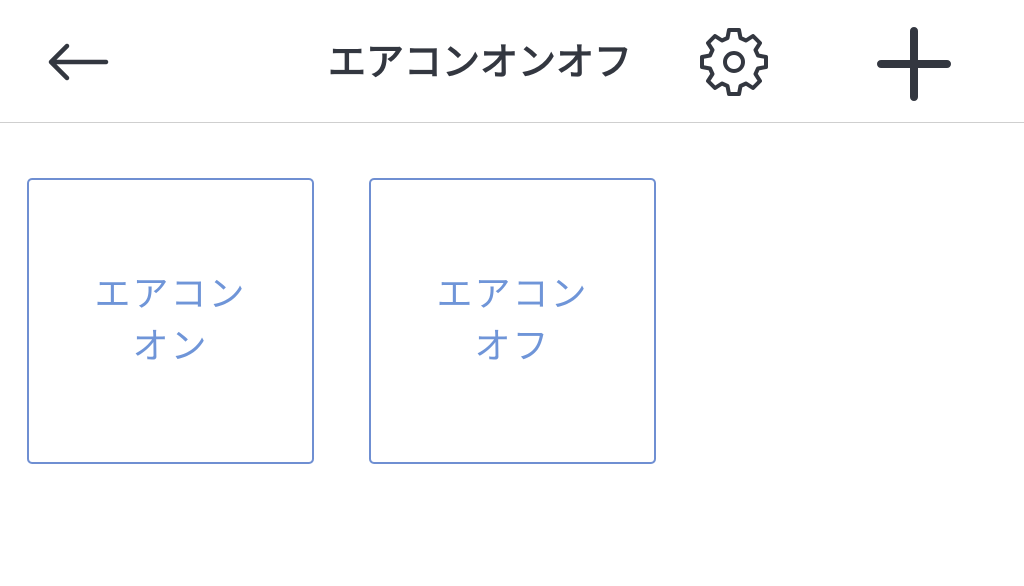 Image resolution: width=1024 pixels, height=586 pixels. I want to click on aircon-on-button: エアコン オン, so click(170, 321).